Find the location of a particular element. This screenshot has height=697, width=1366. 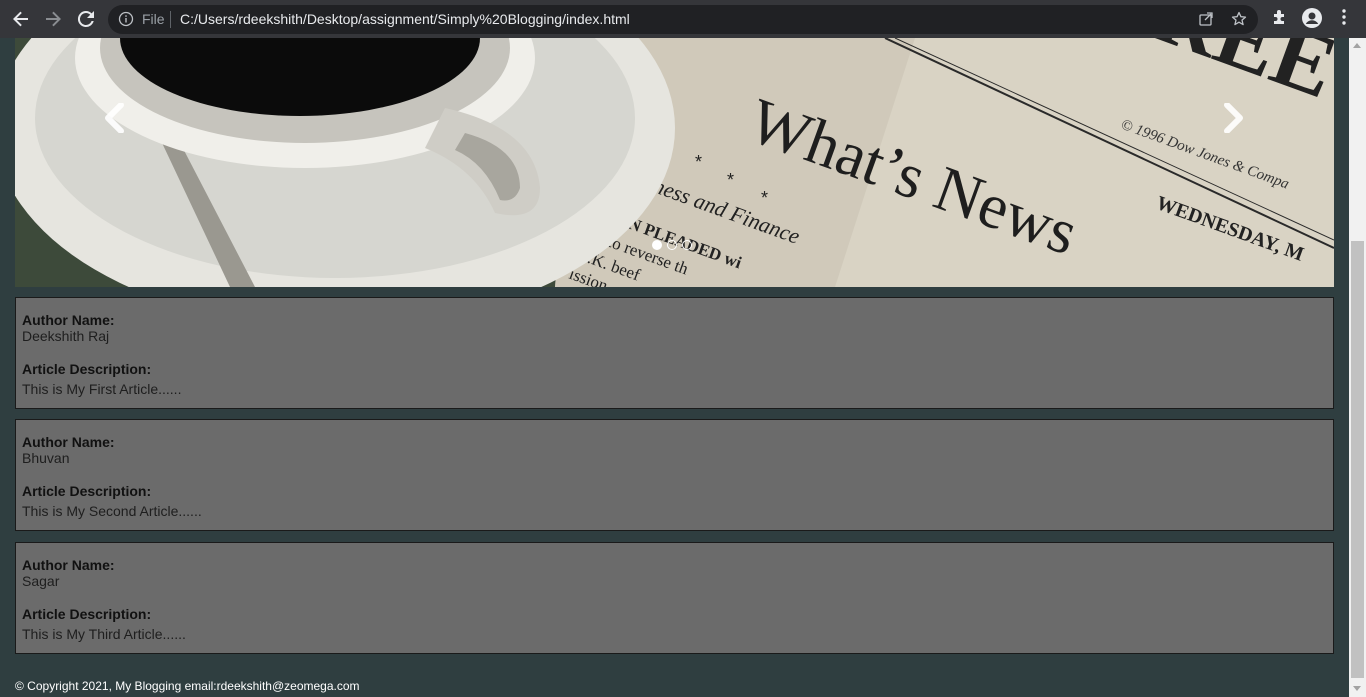

scroll-up-arrow-icon is located at coordinates (1357, 45).